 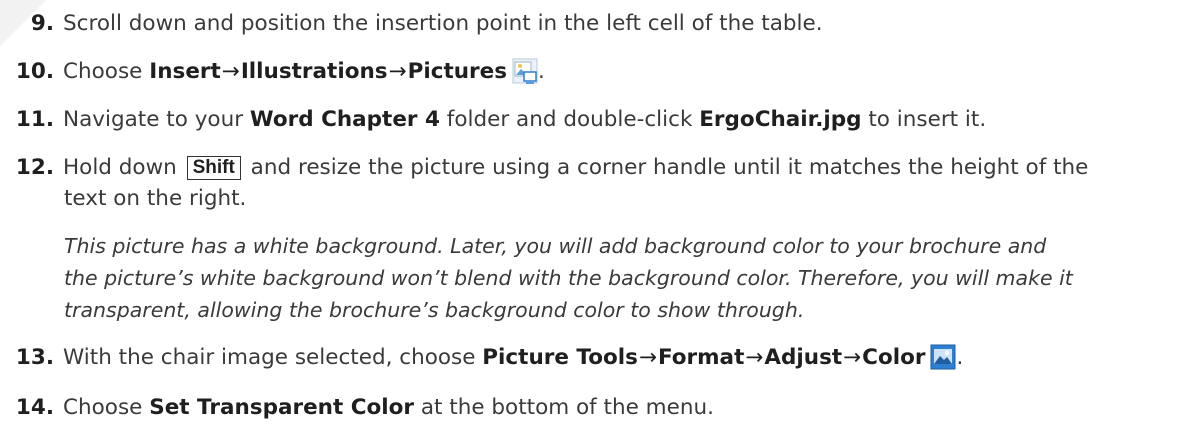 What do you see at coordinates (525, 71) in the screenshot?
I see `pictures-icon` at bounding box center [525, 71].